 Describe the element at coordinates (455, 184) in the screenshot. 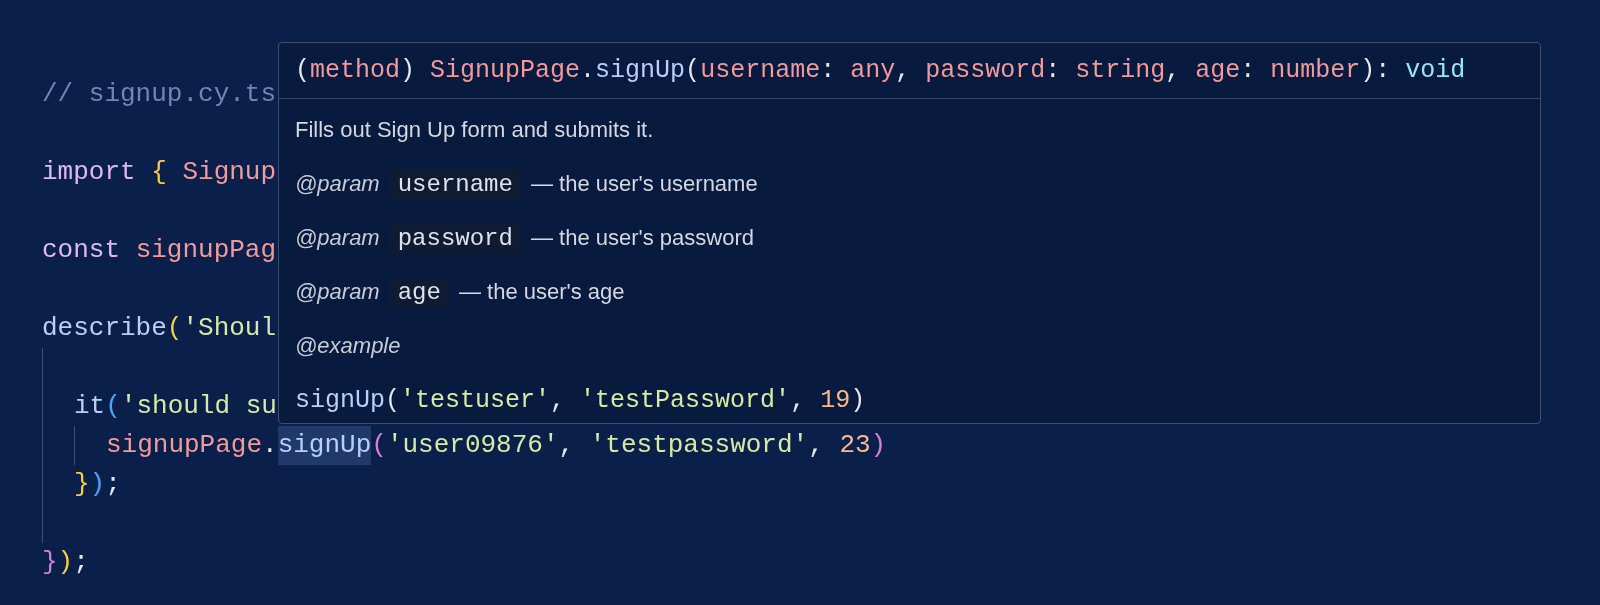

I see `param-name: username` at that location.